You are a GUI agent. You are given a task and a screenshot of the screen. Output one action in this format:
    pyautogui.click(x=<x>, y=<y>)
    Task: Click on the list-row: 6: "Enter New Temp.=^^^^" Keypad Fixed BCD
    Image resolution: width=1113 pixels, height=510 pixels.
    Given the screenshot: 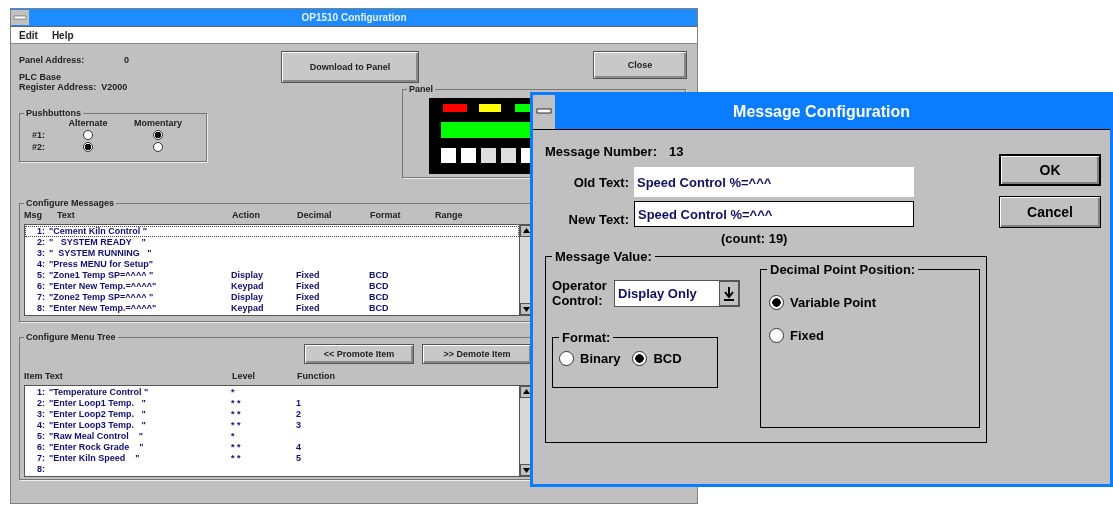 What is the action you would take?
    pyautogui.click(x=272, y=286)
    